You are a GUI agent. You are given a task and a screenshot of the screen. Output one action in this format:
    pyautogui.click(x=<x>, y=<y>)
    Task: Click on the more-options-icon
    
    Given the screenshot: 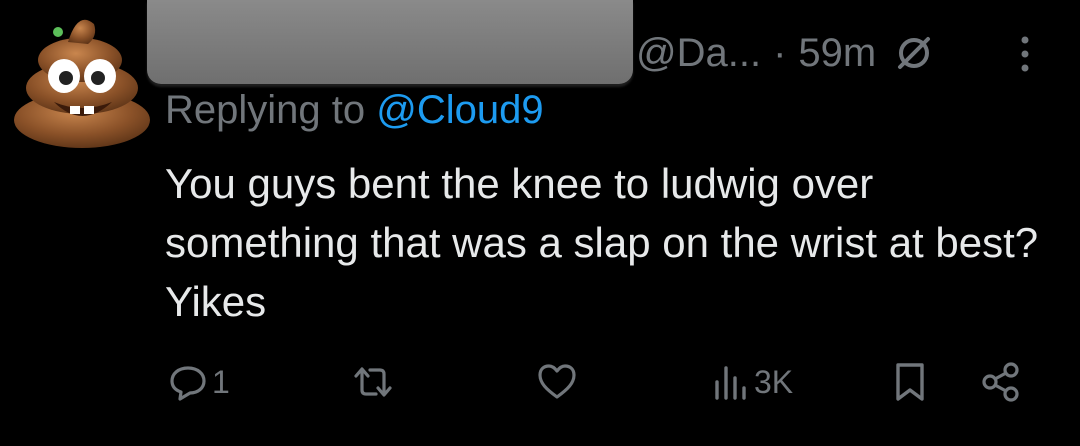 What is the action you would take?
    pyautogui.click(x=1025, y=54)
    